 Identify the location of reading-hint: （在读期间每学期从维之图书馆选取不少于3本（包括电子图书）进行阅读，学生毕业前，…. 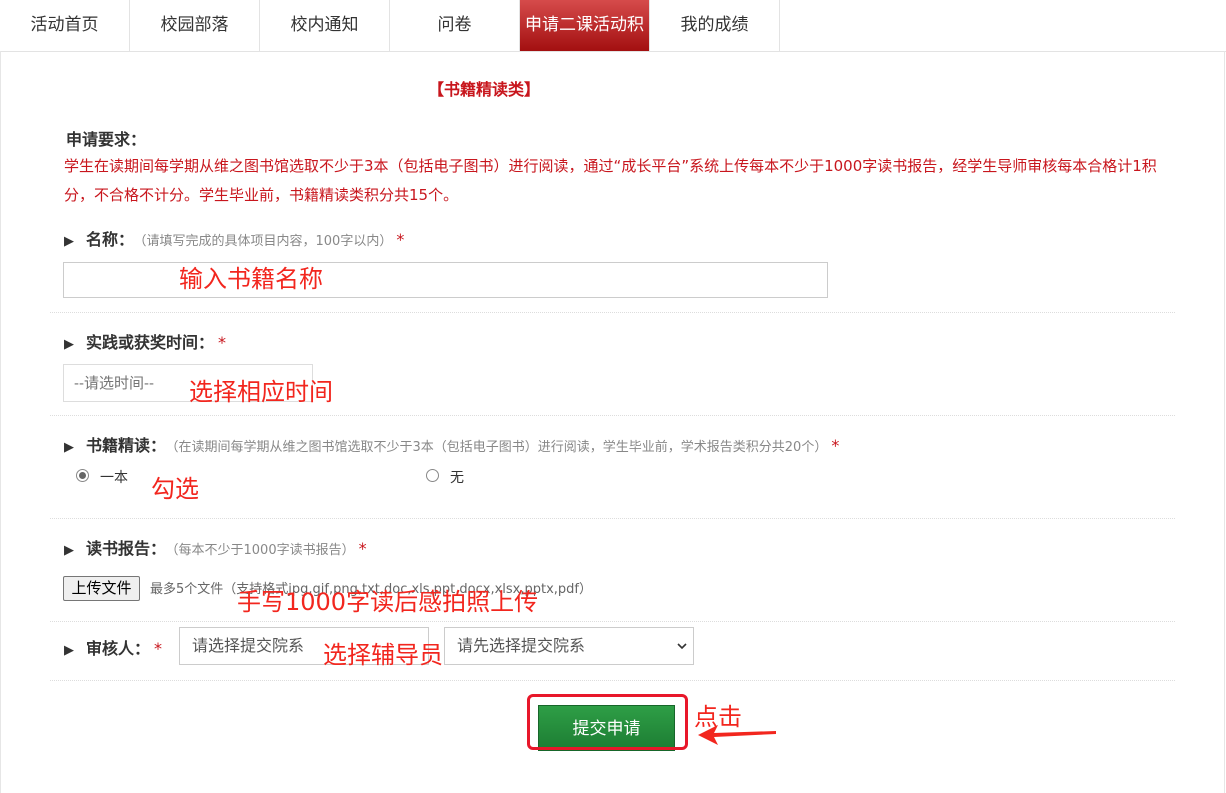
(500, 447).